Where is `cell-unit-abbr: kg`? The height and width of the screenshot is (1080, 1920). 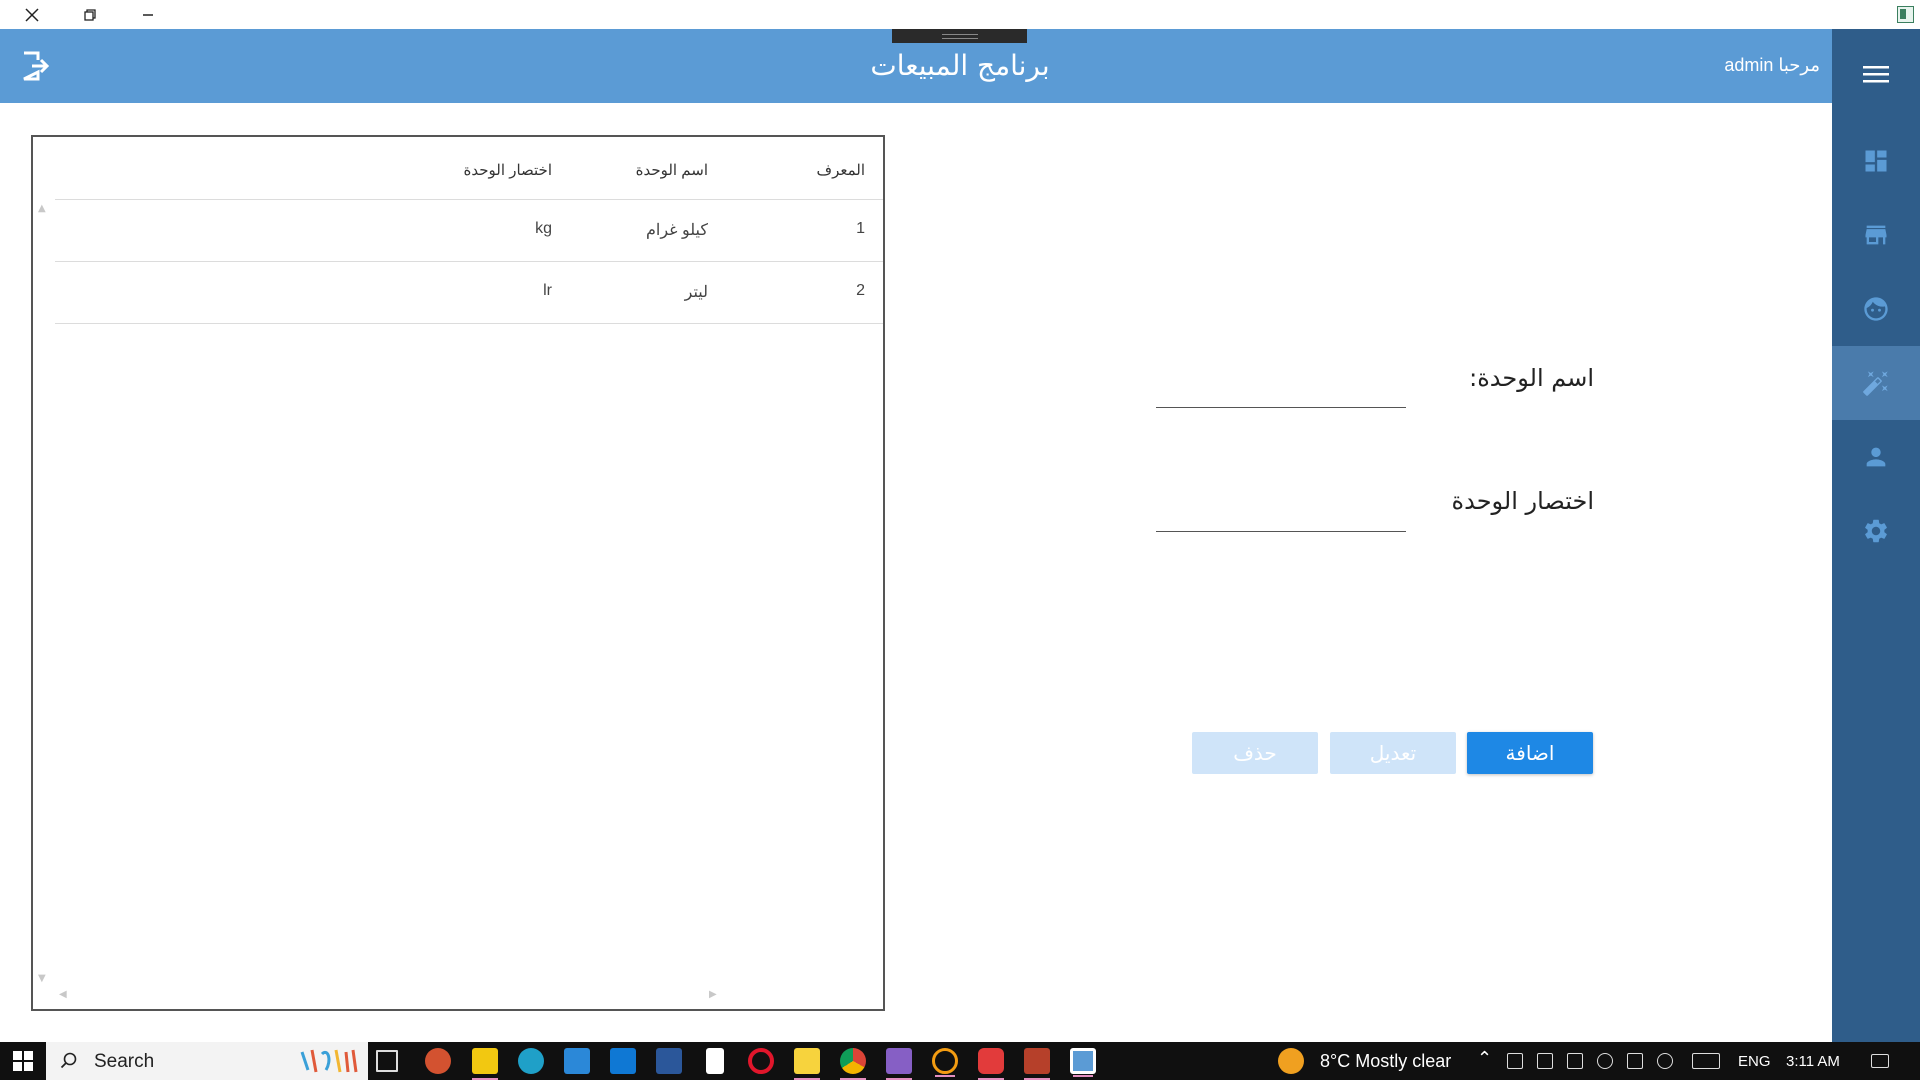
cell-unit-abbr: kg is located at coordinates (543, 228).